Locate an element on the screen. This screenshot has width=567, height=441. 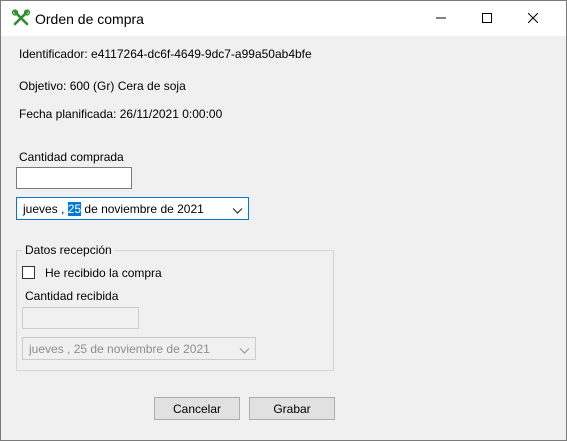
maximize-icon is located at coordinates (487, 19).